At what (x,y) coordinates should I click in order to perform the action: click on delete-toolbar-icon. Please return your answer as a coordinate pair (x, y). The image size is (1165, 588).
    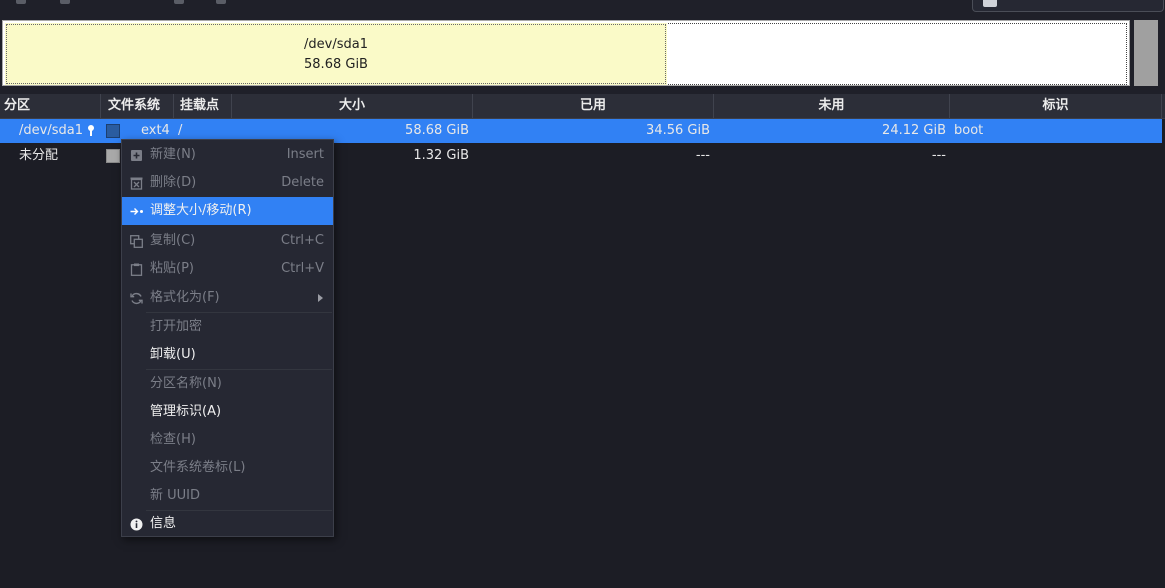
    Looking at the image, I should click on (65, 2).